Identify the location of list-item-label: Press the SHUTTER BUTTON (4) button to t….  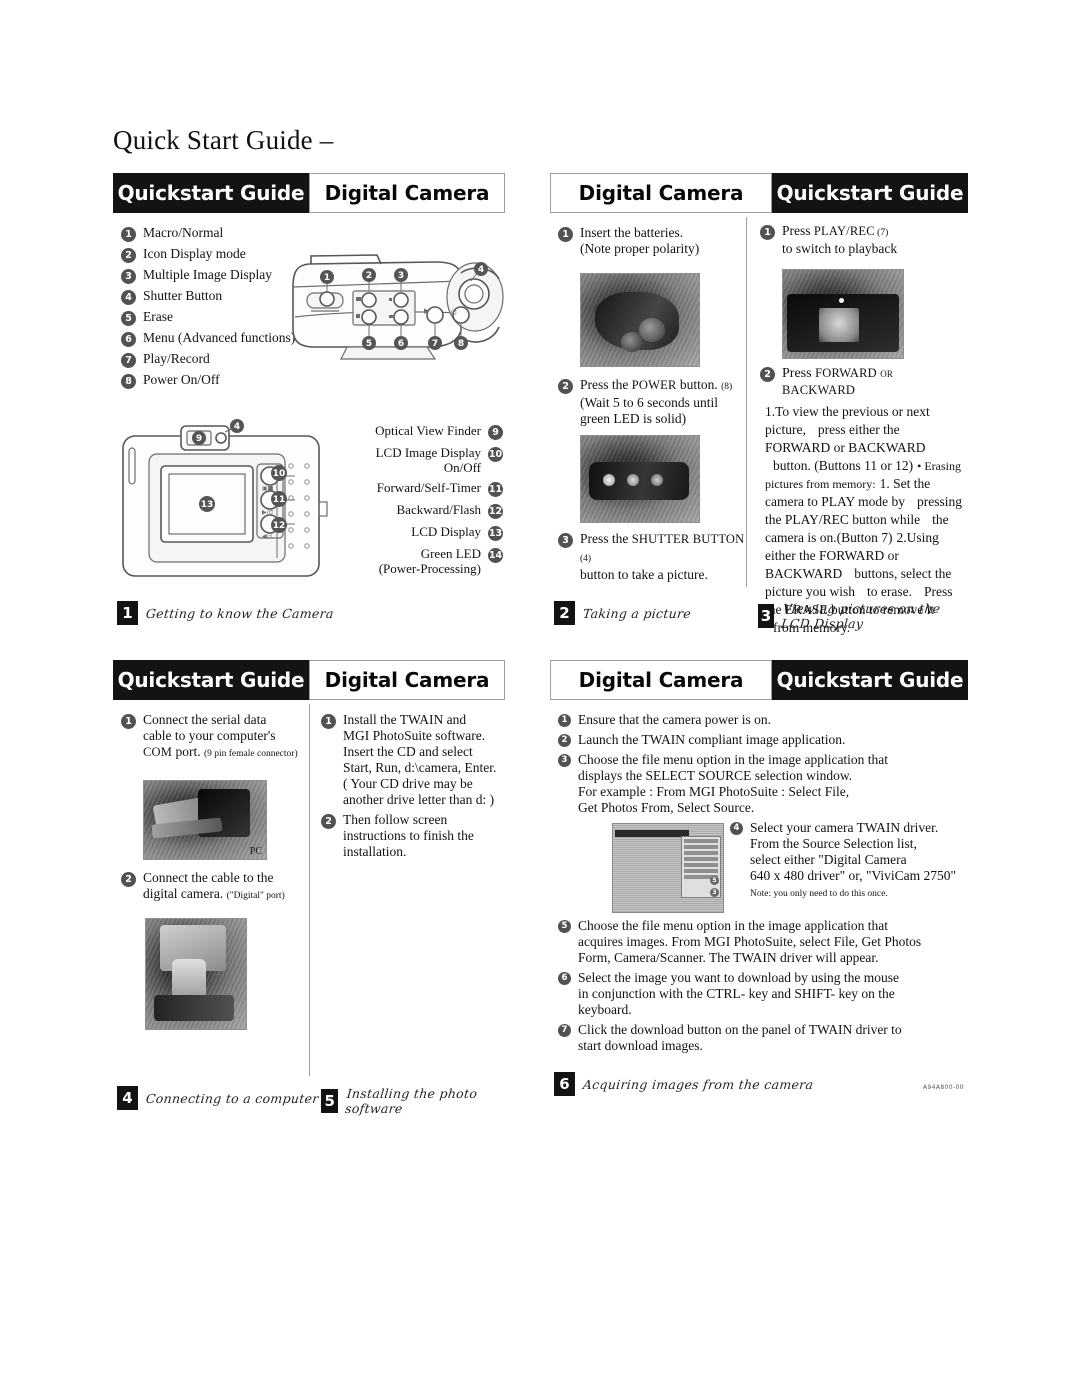
(663, 557).